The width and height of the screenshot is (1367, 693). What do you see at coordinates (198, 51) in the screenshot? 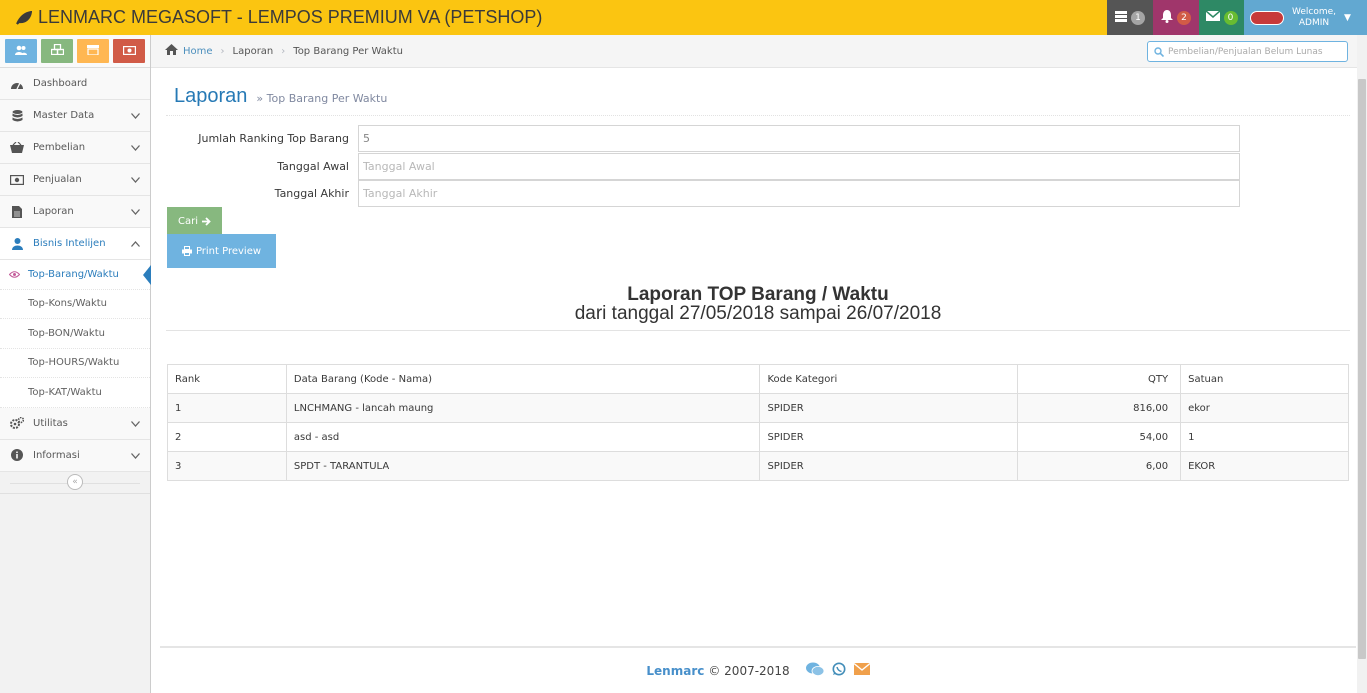
I see `breadcrumb-home-link: Home` at bounding box center [198, 51].